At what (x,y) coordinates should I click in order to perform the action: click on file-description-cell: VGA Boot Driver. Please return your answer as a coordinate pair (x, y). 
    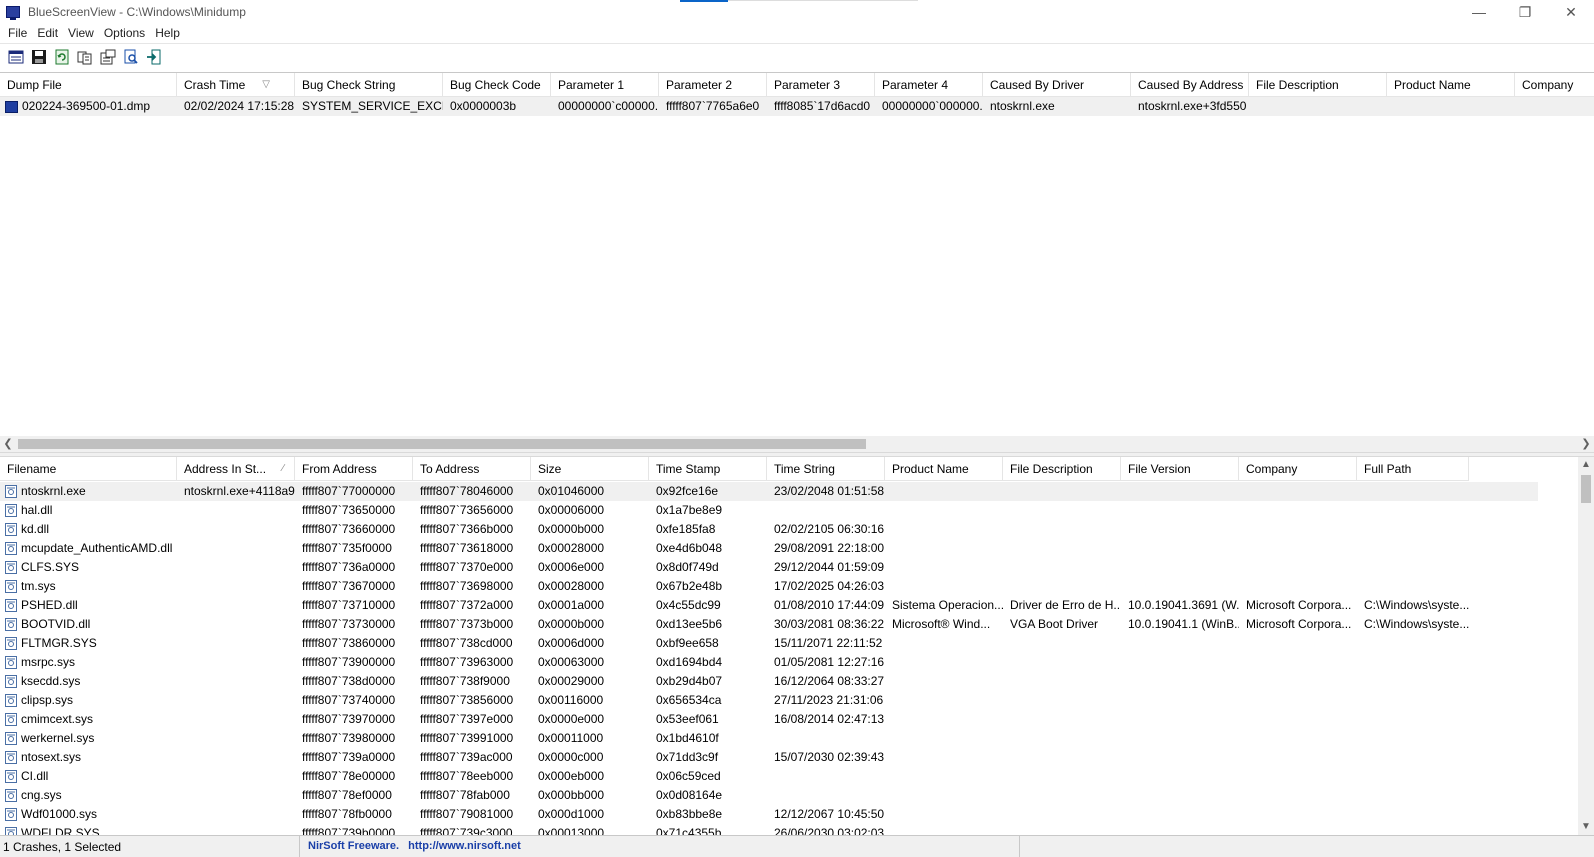
    Looking at the image, I should click on (1054, 624).